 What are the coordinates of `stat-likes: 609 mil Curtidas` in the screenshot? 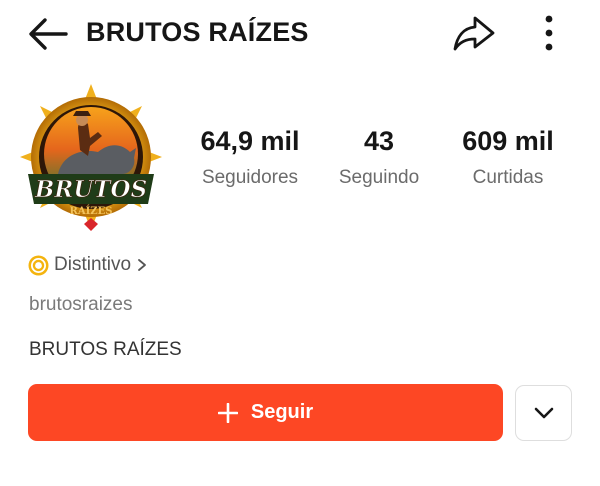 It's located at (508, 157).